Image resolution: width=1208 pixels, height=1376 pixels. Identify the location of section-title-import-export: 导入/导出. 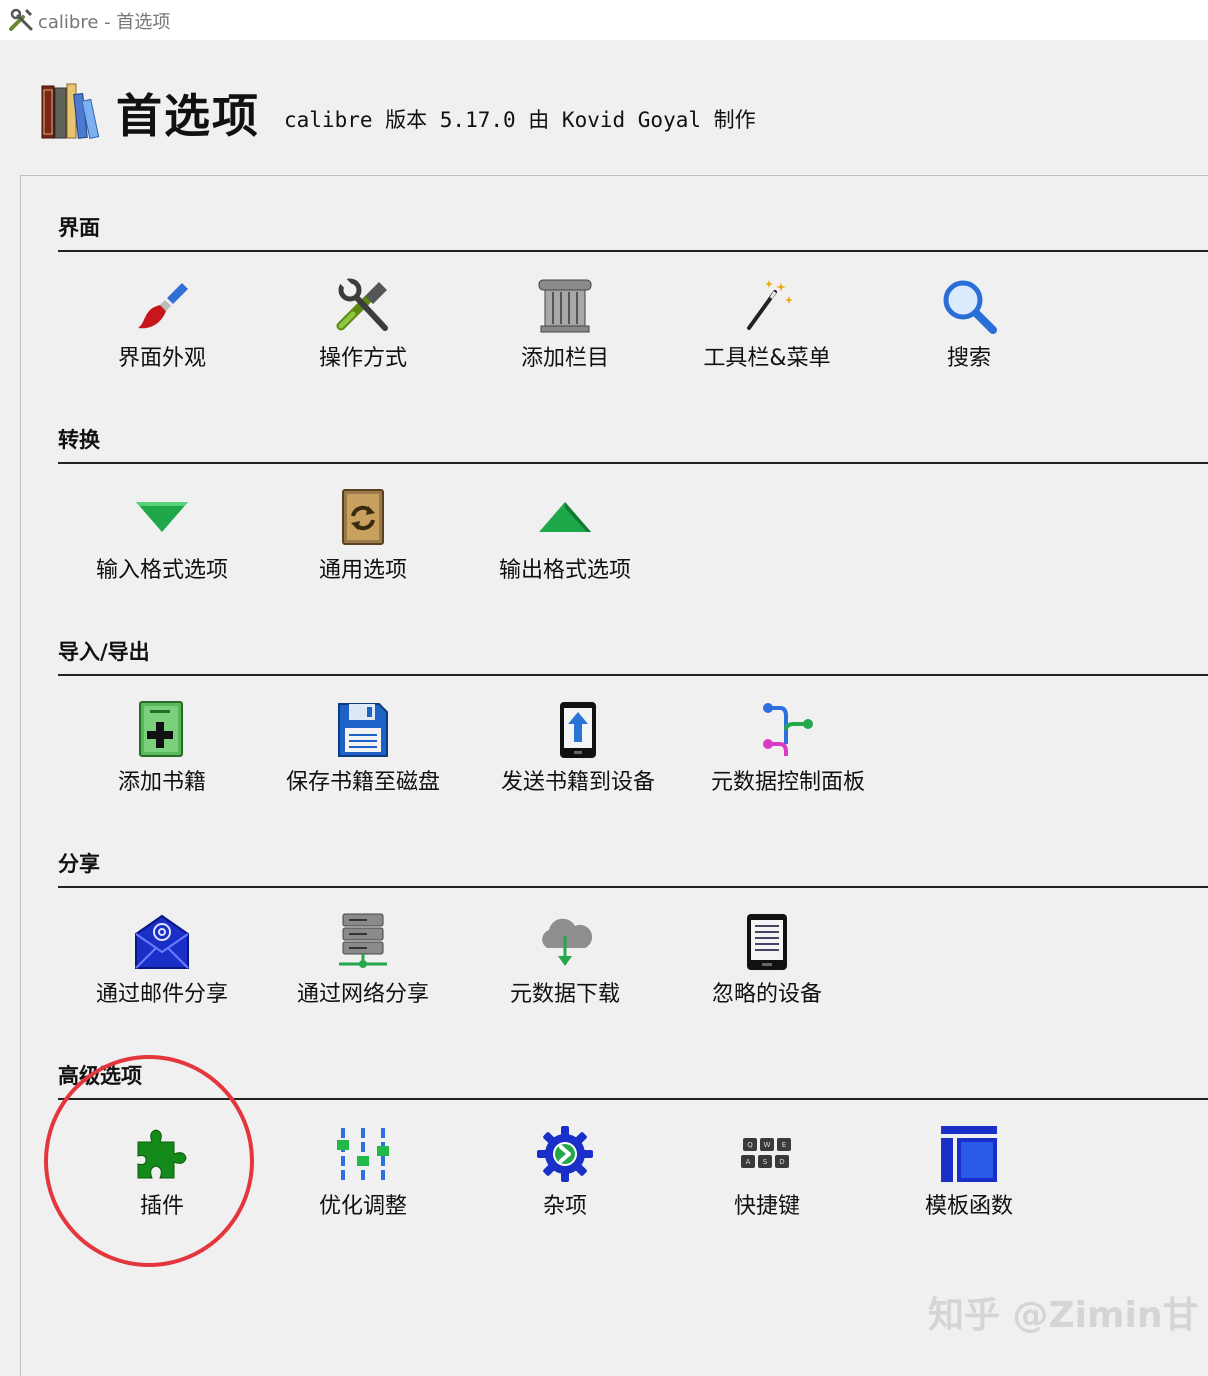
(104, 652).